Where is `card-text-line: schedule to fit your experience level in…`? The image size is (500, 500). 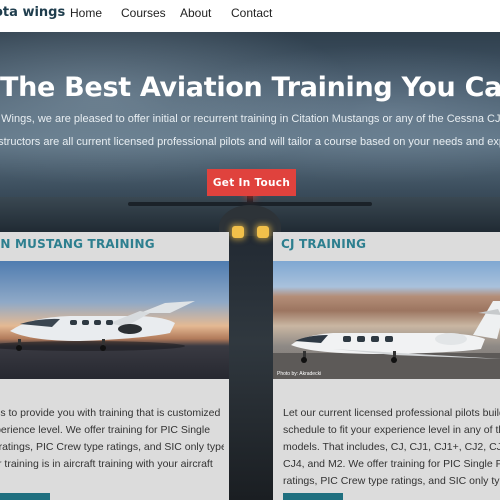
card-text-line: schedule to fit your experience level in… is located at coordinates (391, 430).